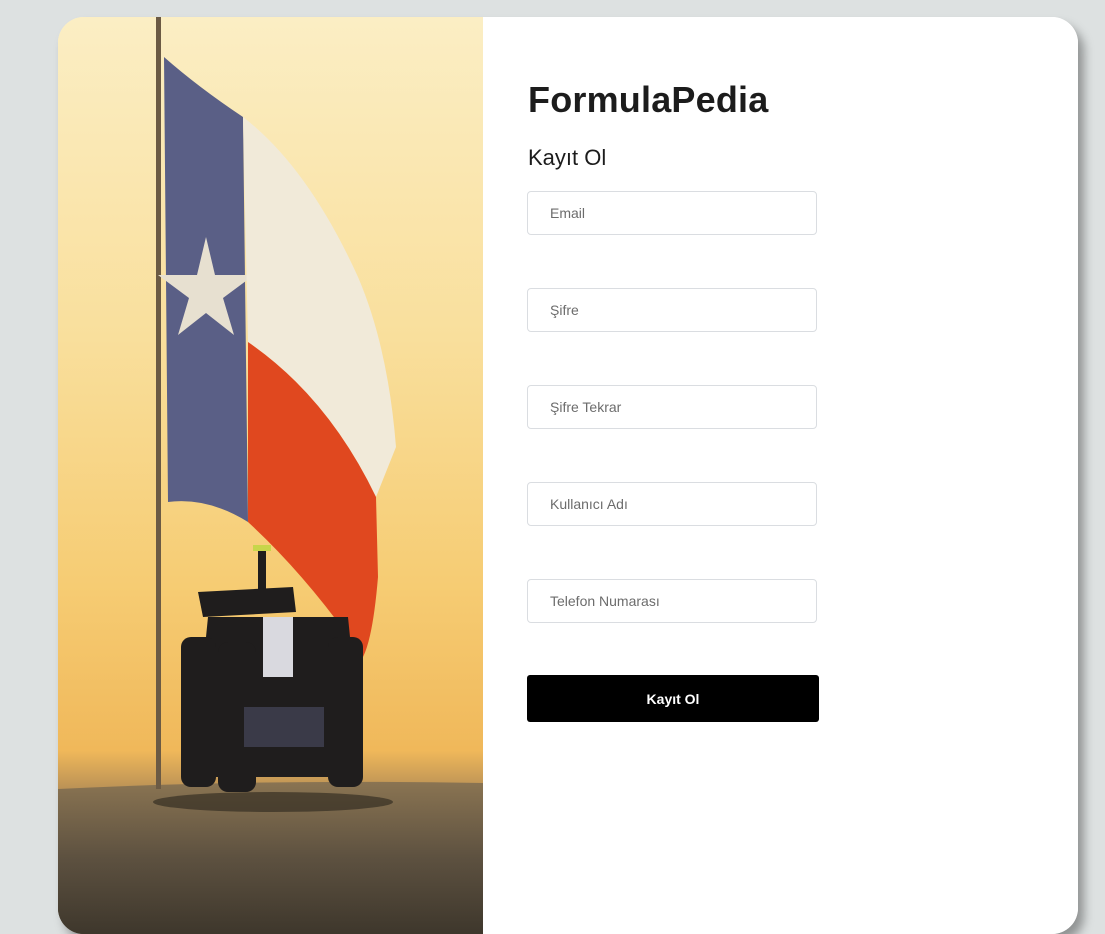 Image resolution: width=1105 pixels, height=934 pixels. Describe the element at coordinates (648, 99) in the screenshot. I see `brand-title: FormulaPedia` at that location.